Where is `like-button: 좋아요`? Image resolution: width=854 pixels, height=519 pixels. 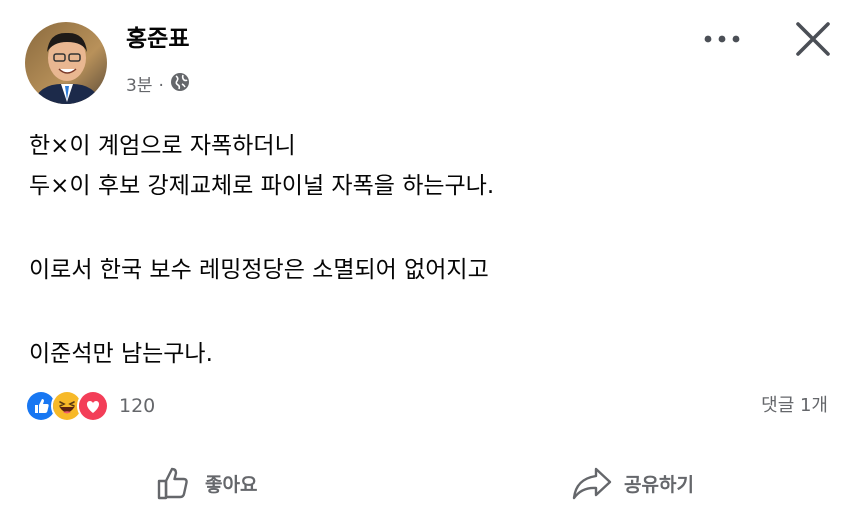
like-button: 좋아요 is located at coordinates (206, 483).